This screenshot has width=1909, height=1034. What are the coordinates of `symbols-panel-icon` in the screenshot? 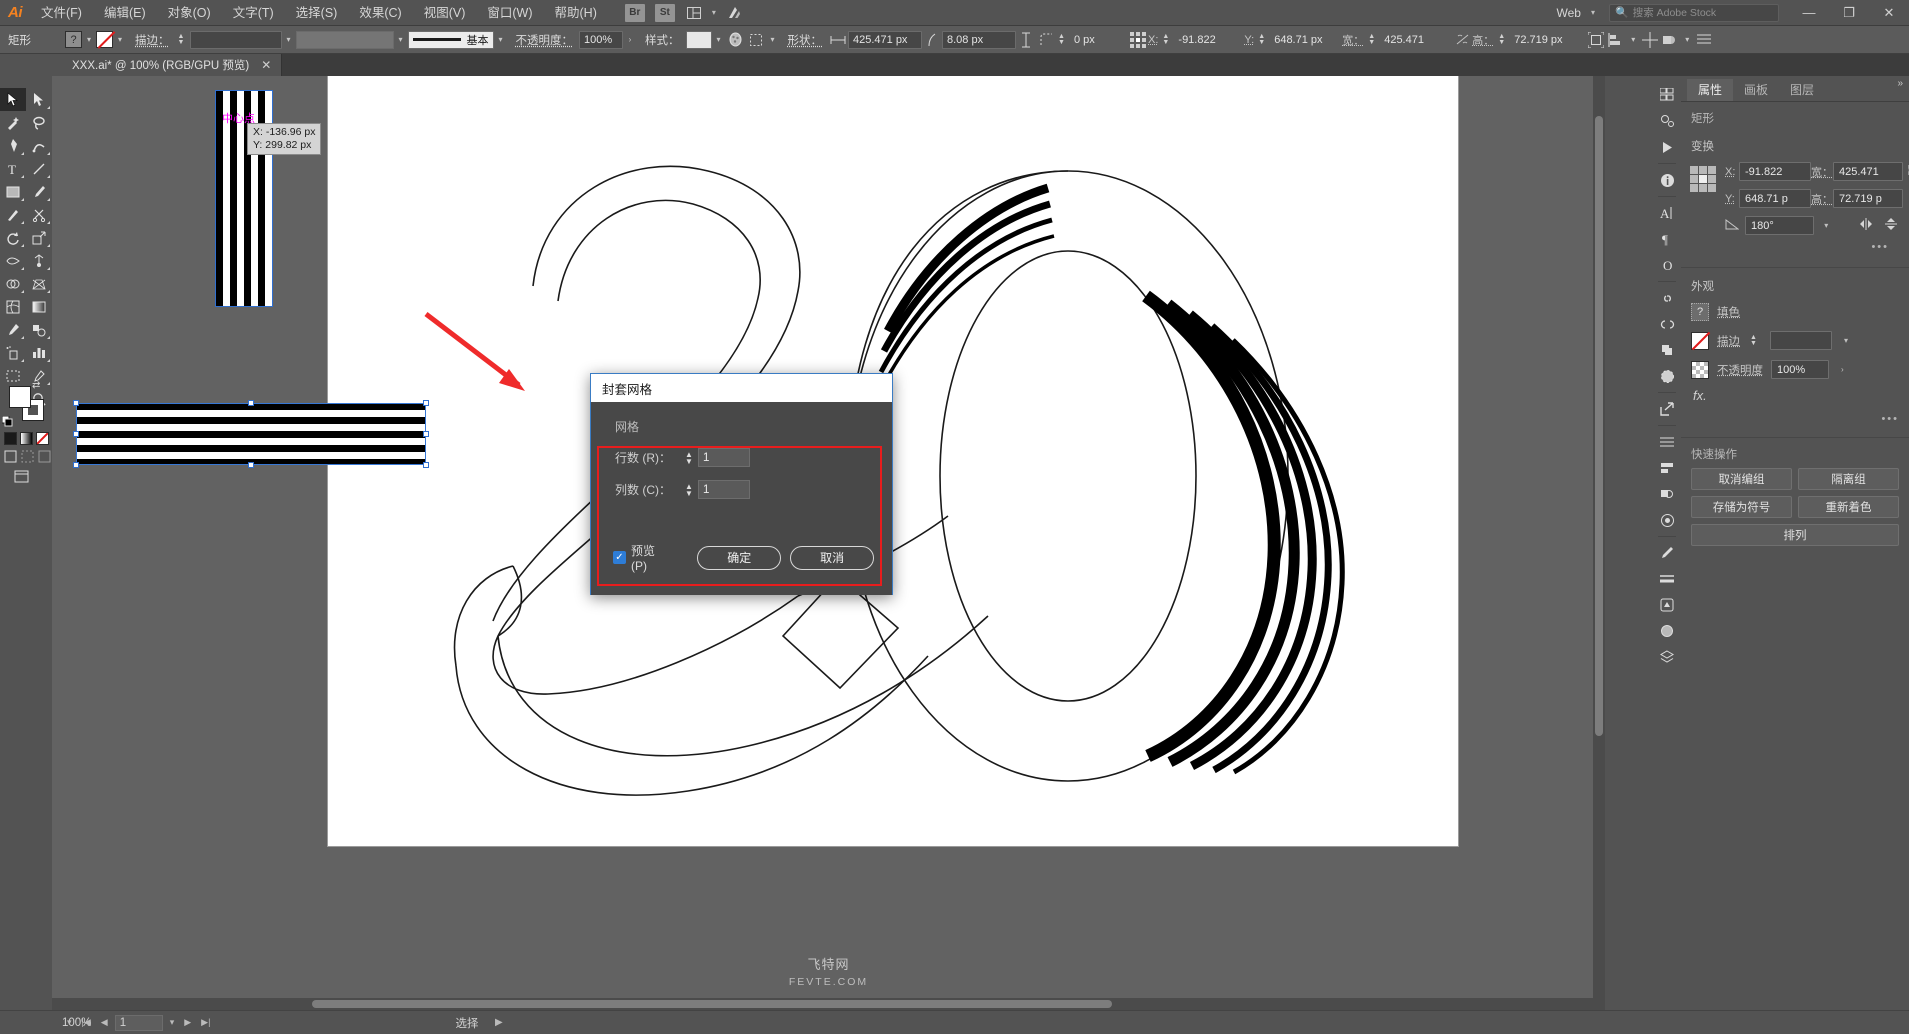 It's located at (1667, 324).